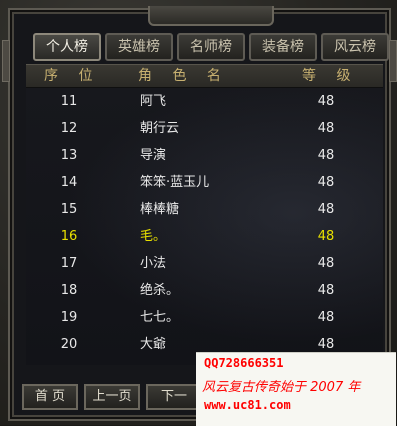  Describe the element at coordinates (204, 317) in the screenshot. I see `table-row: 19 七七。 48` at that location.